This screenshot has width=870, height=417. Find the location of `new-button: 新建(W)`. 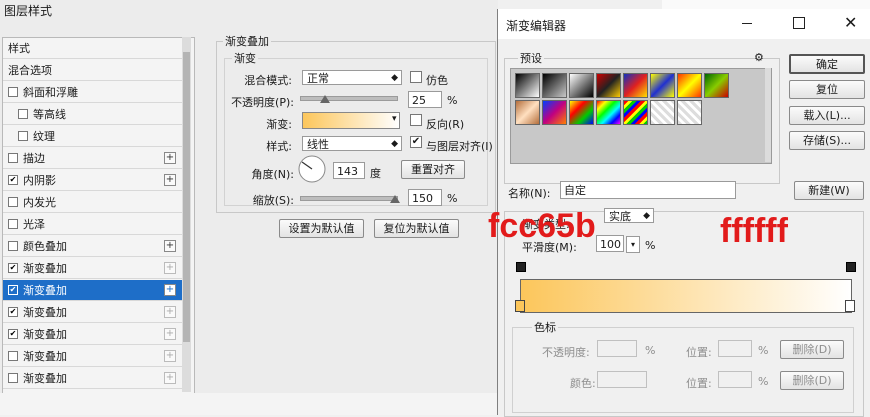

new-button: 新建(W) is located at coordinates (829, 190).